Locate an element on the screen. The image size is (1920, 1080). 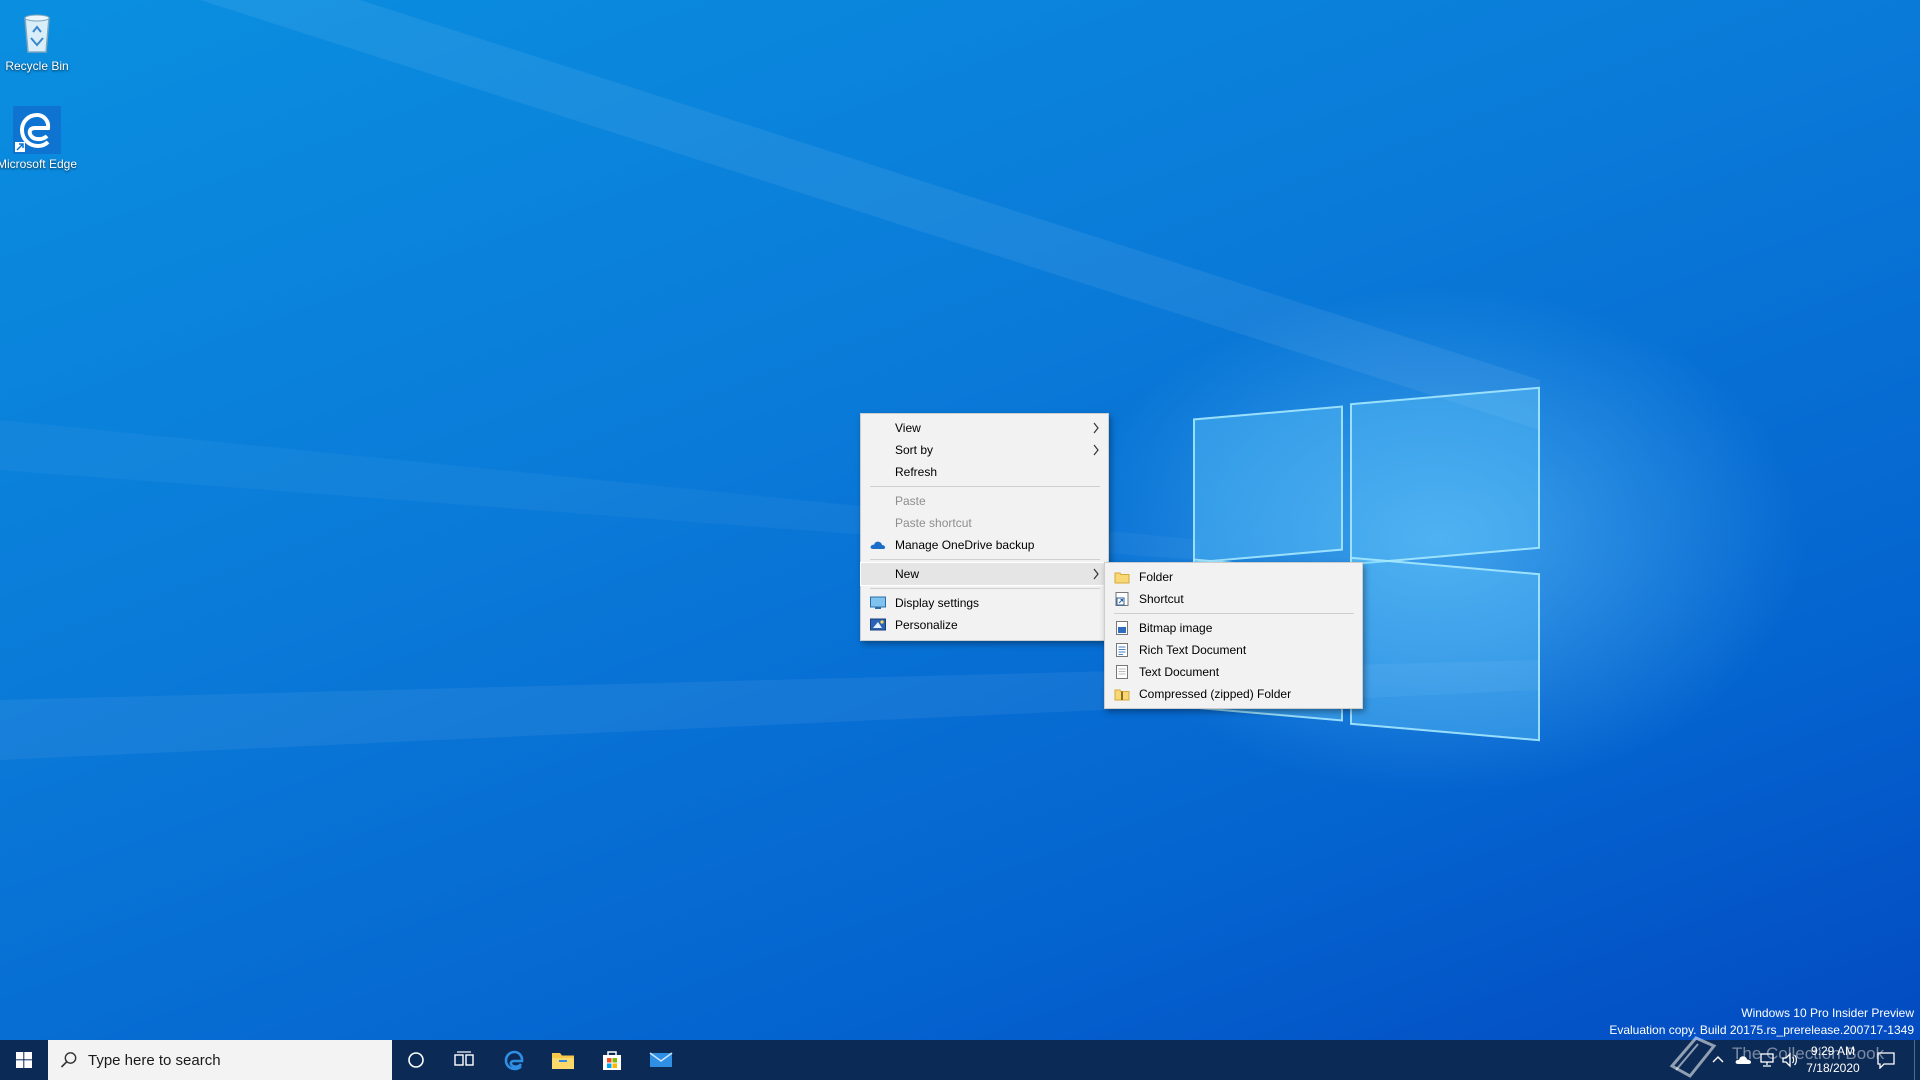
menu-item-sort-by: Sort by is located at coordinates (984, 450).